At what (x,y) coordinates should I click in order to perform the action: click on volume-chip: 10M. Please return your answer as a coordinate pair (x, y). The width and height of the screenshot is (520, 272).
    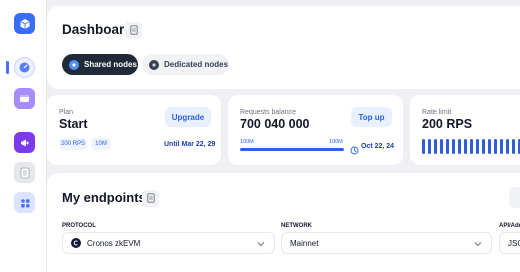
    Looking at the image, I should click on (101, 144).